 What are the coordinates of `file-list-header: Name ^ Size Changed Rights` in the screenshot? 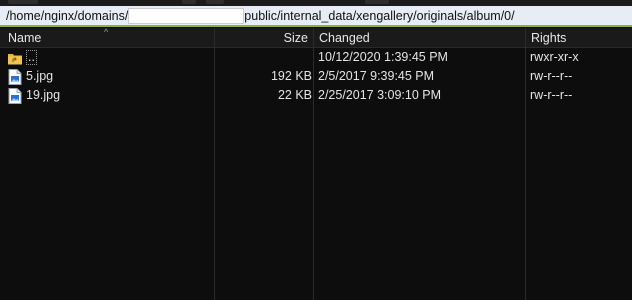 It's located at (316, 38).